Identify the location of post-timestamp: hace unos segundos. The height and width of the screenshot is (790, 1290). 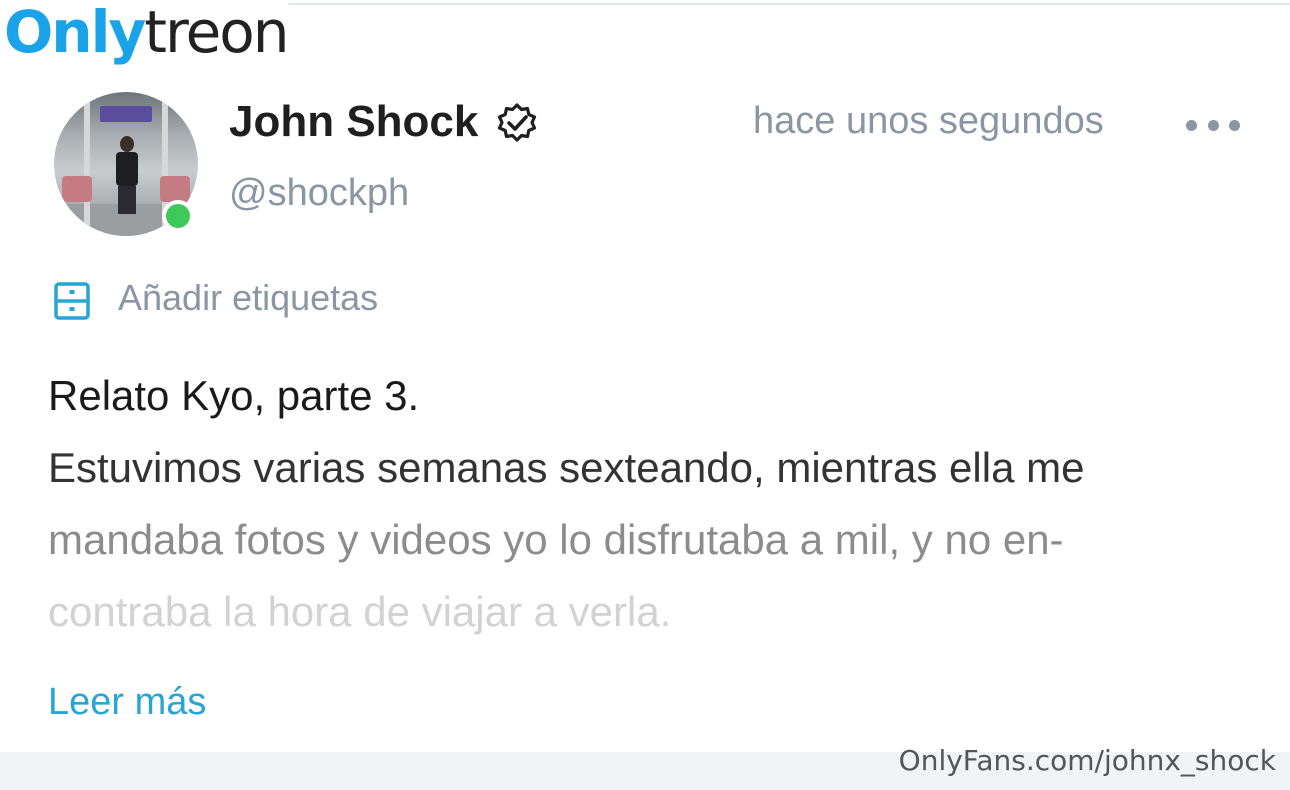
(928, 121).